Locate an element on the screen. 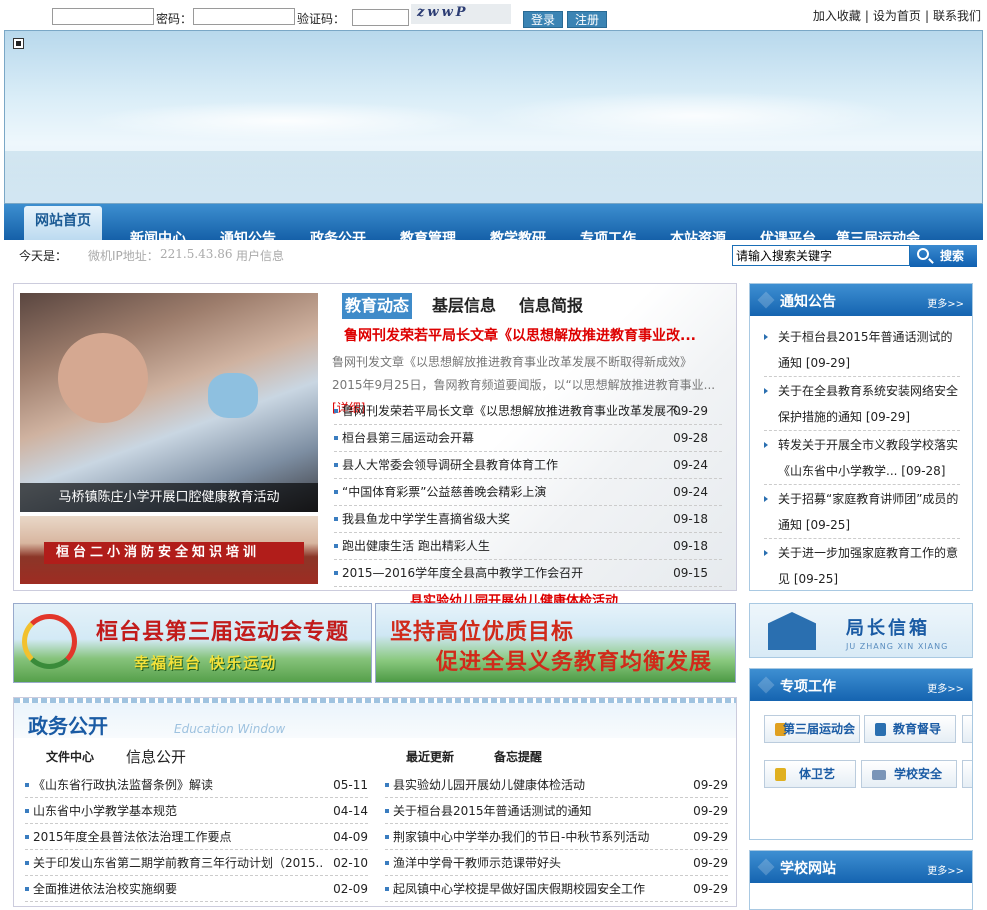  nav-quality-lessons: 优课平台 is located at coordinates (788, 234).